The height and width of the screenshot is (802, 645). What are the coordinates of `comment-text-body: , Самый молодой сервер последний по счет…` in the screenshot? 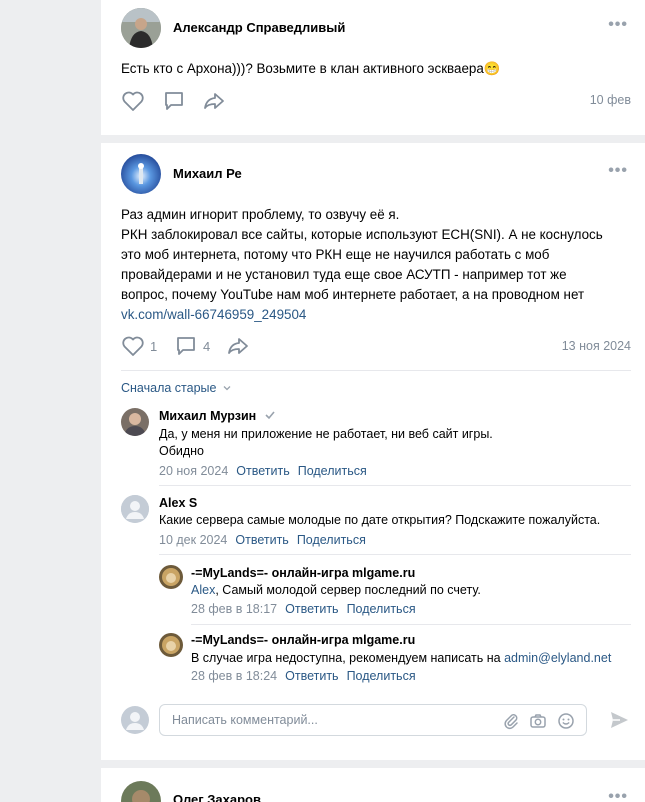 It's located at (348, 590).